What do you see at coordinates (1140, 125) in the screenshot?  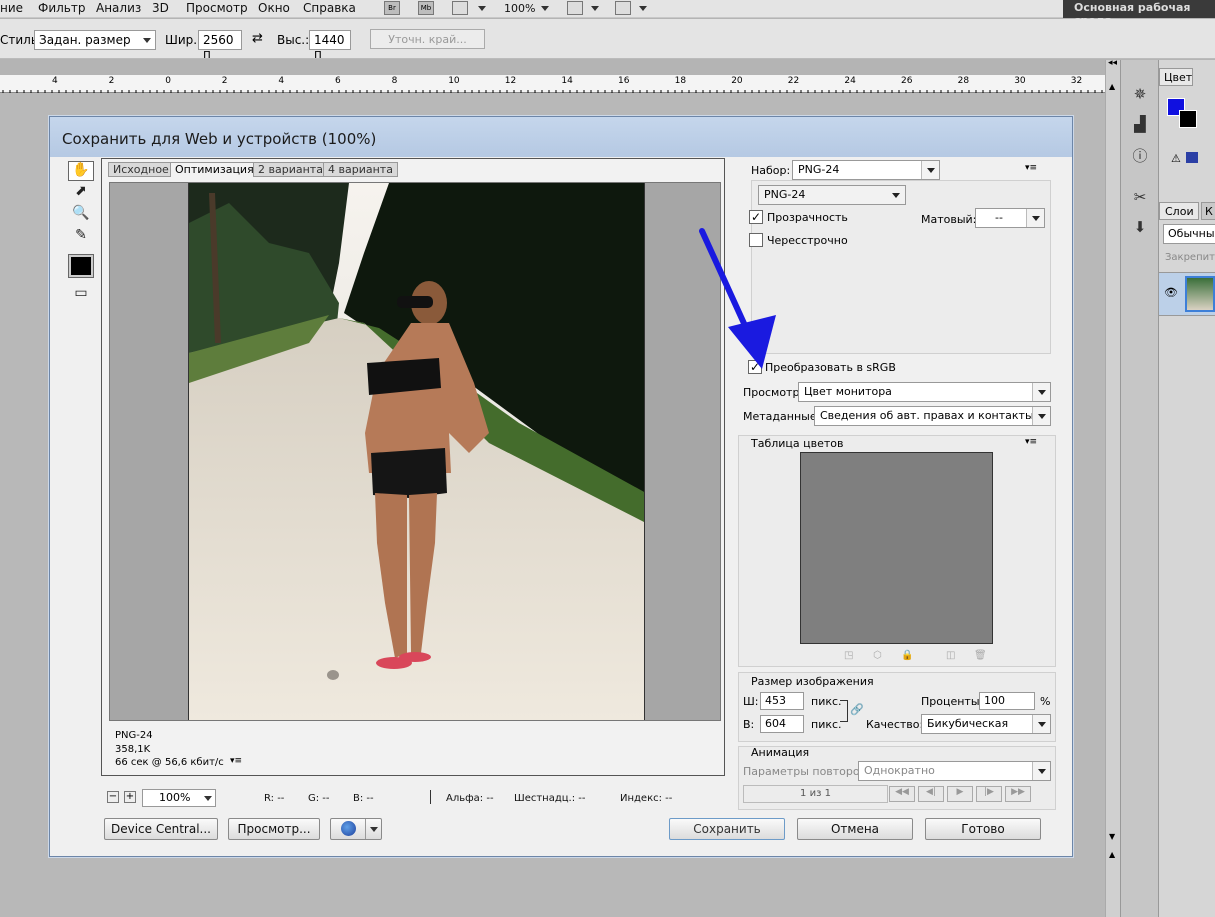 I see `histogram-icon: ▟` at bounding box center [1140, 125].